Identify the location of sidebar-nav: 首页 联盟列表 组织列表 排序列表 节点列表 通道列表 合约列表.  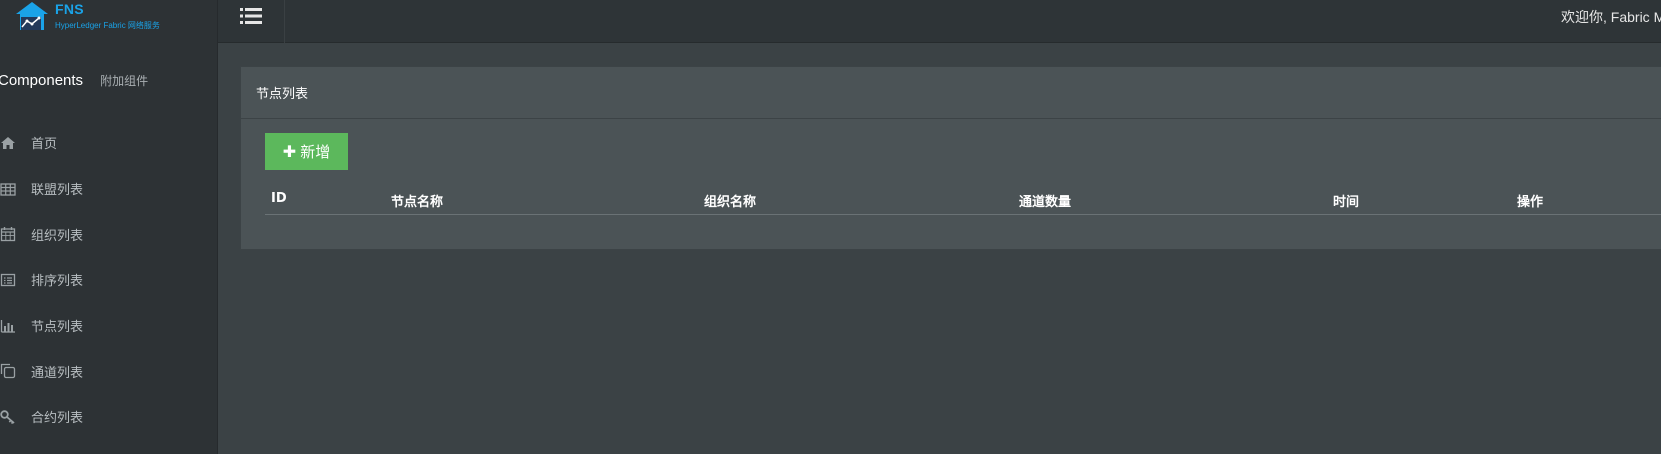
(109, 280).